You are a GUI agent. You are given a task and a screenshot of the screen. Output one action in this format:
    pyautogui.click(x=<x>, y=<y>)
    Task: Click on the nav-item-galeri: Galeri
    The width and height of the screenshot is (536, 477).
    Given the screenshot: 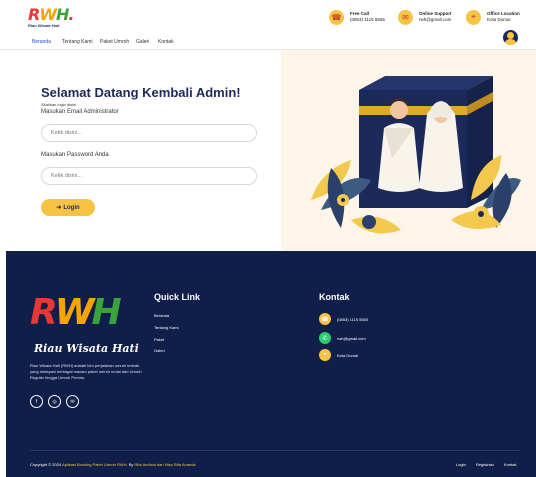 What is the action you would take?
    pyautogui.click(x=142, y=42)
    